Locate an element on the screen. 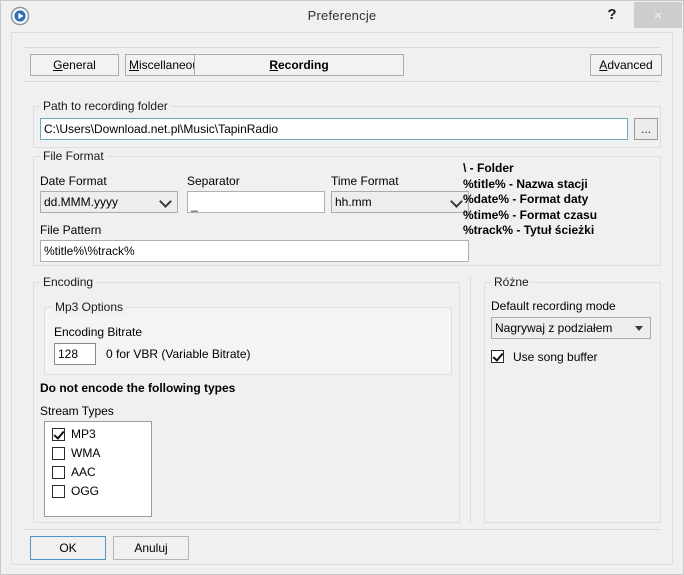  separator-label: Separator is located at coordinates (213, 181).